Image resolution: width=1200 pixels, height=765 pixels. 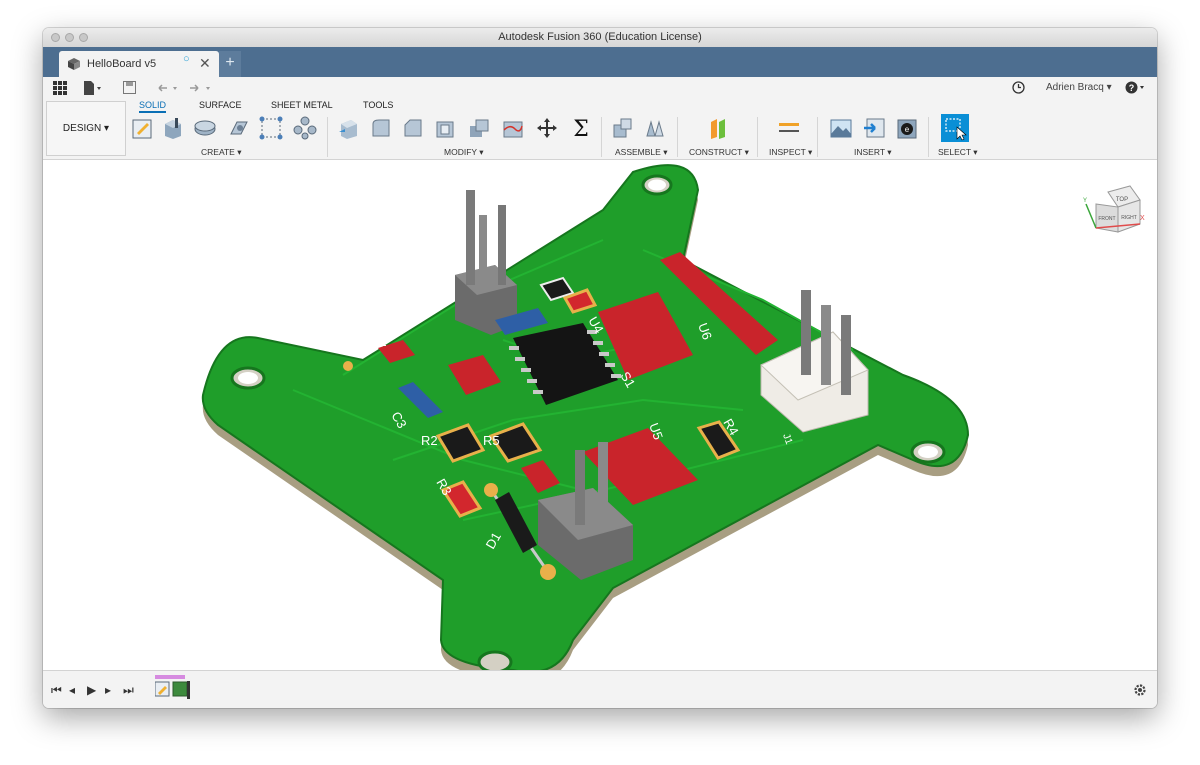 I want to click on viewcube-front-label: FRONT, so click(x=1106, y=219).